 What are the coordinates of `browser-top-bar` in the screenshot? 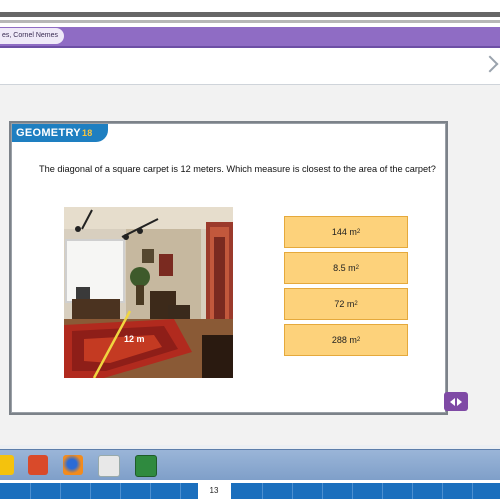 It's located at (250, 13).